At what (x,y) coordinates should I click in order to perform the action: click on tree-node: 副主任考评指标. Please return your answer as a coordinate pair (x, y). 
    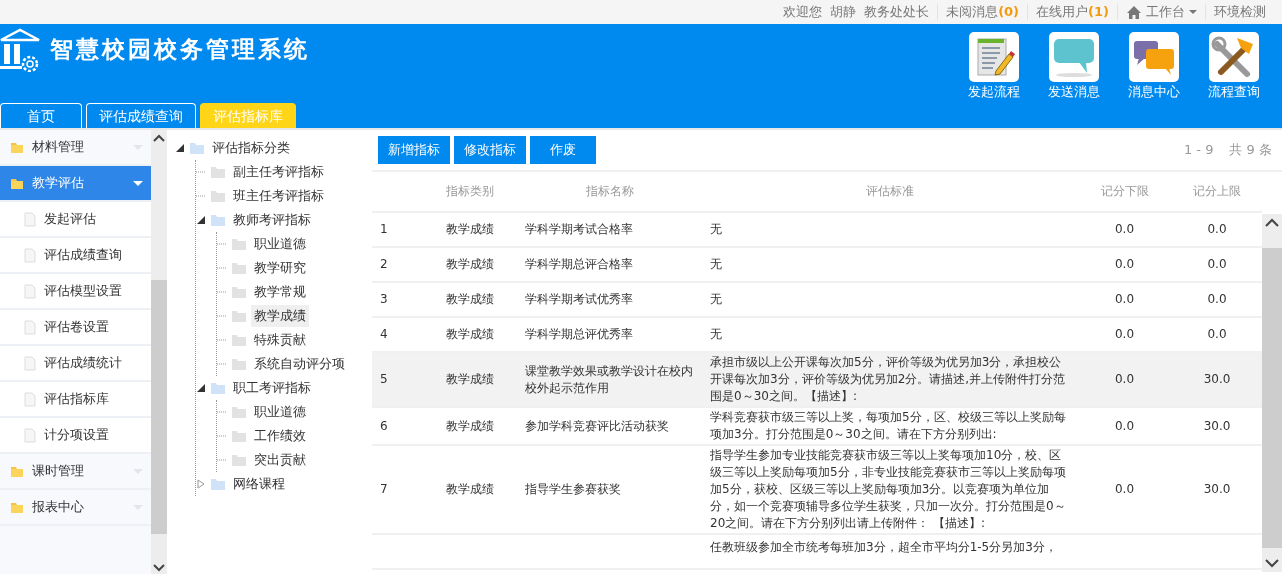
    Looking at the image, I should click on (278, 172).